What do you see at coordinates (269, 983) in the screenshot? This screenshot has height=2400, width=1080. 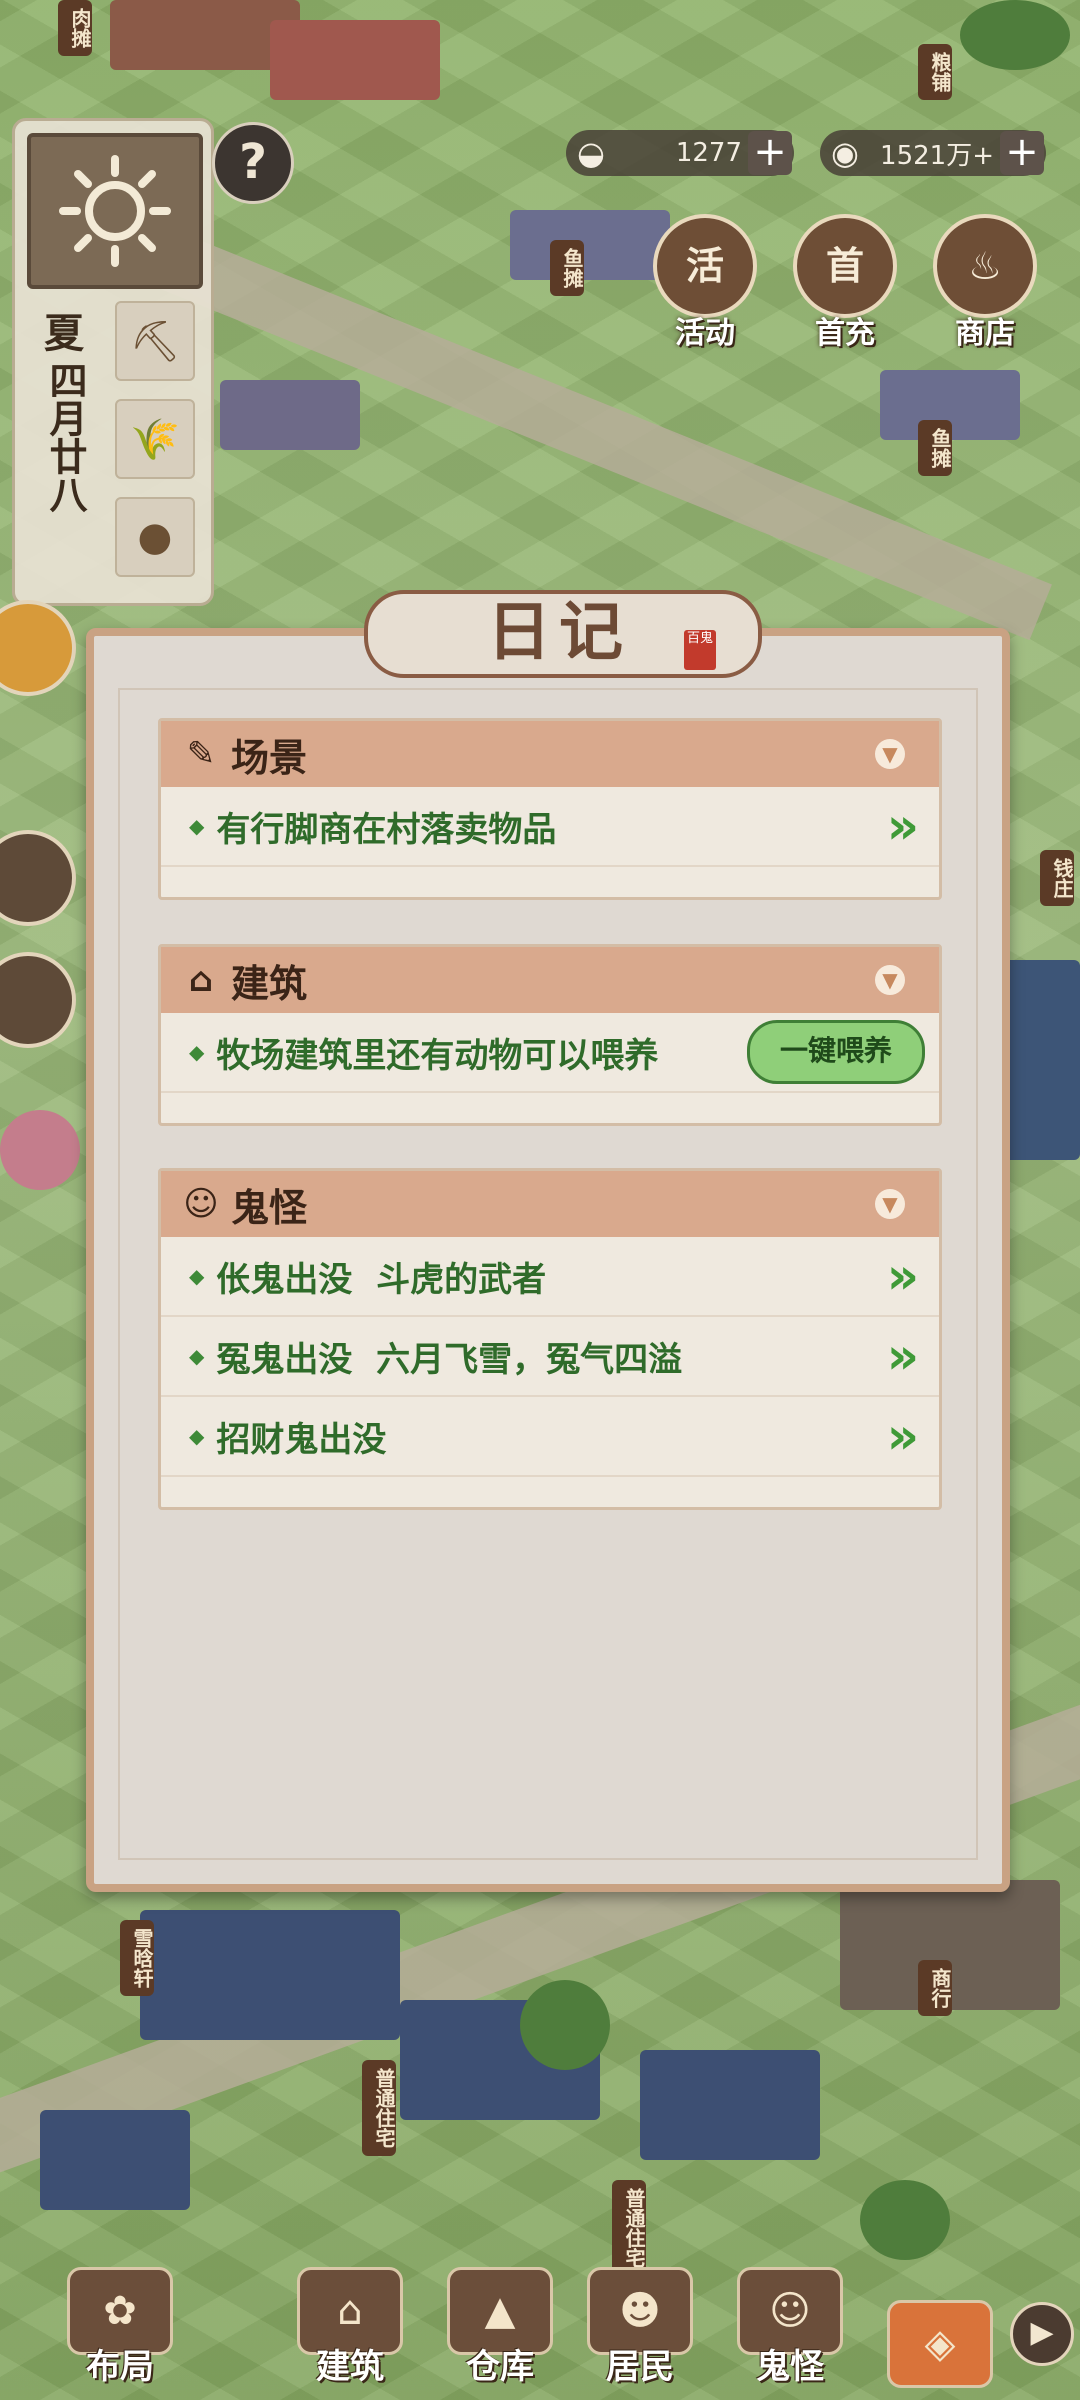 I see `section-title: 建筑` at bounding box center [269, 983].